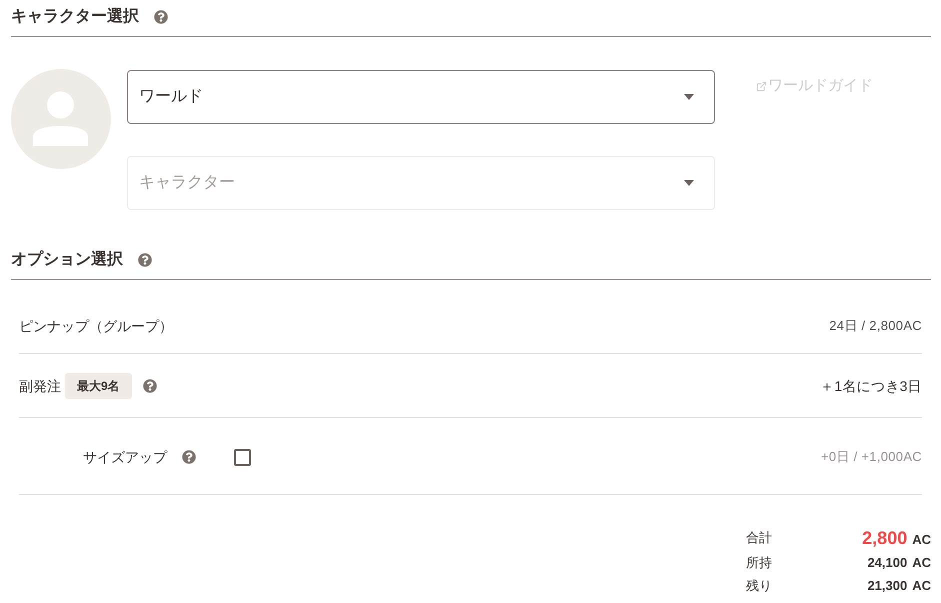 Image resolution: width=941 pixels, height=603 pixels. What do you see at coordinates (871, 457) in the screenshot?
I see `option-detail: +0日 / +1,000AC` at bounding box center [871, 457].